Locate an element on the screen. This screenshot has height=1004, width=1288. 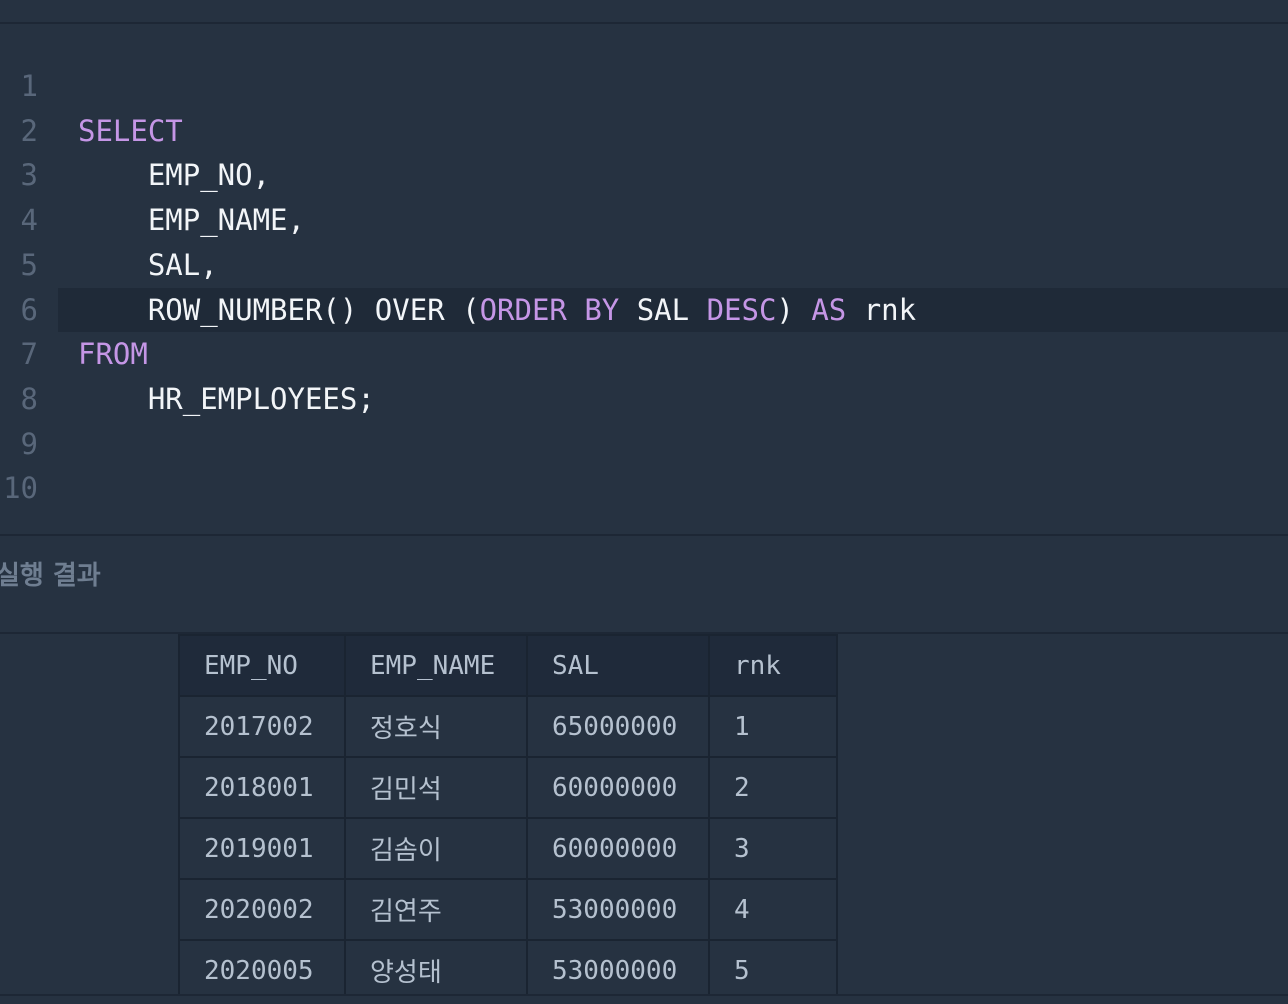
line-number: 7 is located at coordinates (29, 354).